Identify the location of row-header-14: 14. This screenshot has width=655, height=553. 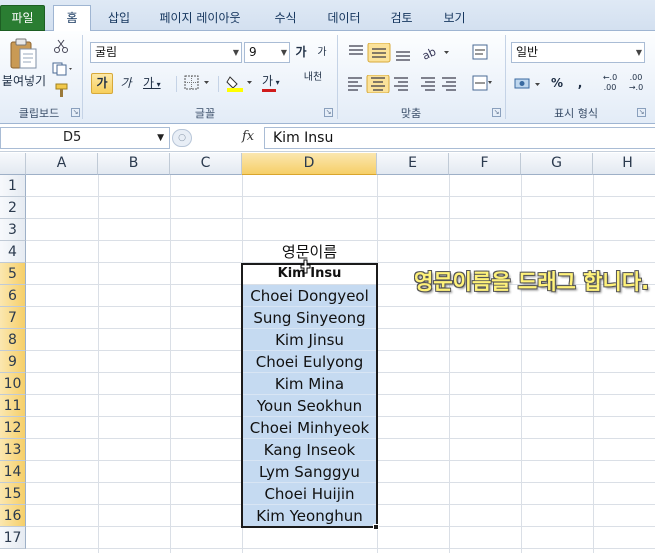
(13, 472).